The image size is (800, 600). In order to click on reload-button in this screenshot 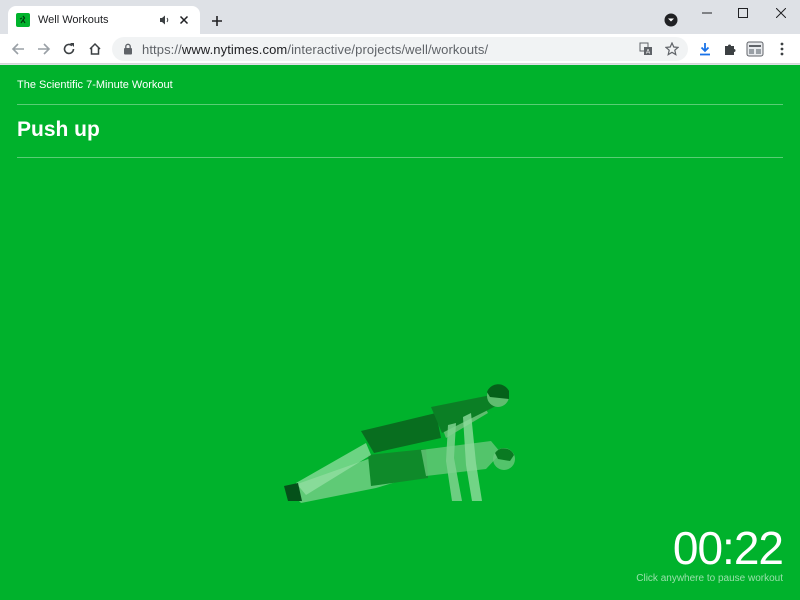, I will do `click(69, 49)`.